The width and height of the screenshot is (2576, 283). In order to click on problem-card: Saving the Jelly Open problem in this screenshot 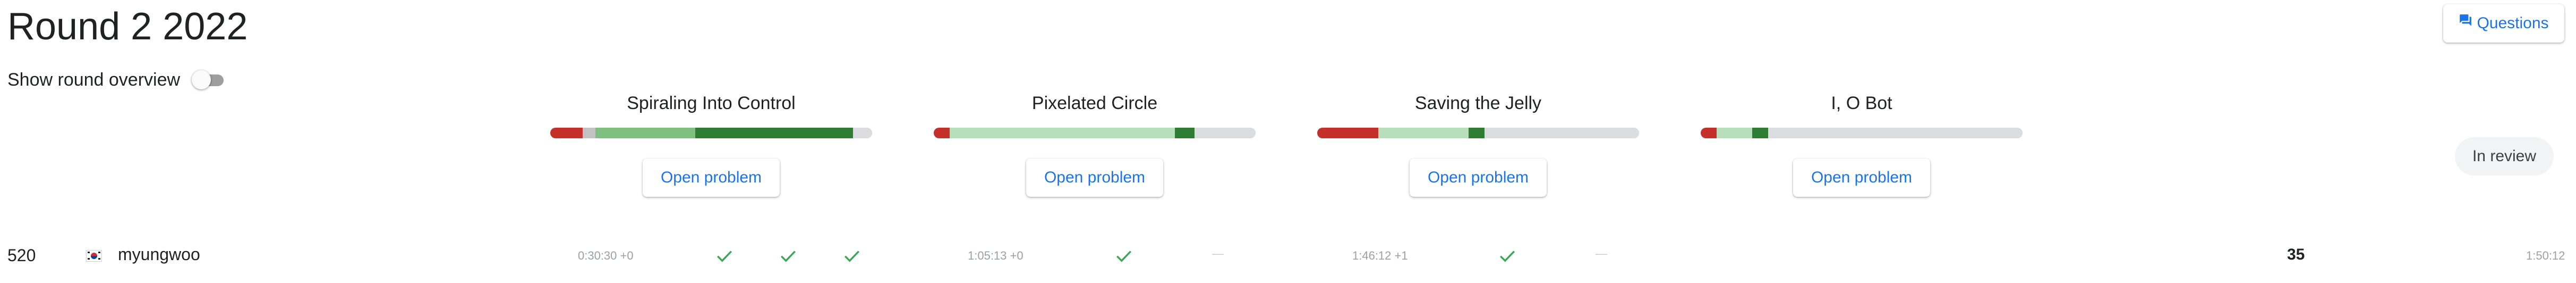, I will do `click(1478, 145)`.